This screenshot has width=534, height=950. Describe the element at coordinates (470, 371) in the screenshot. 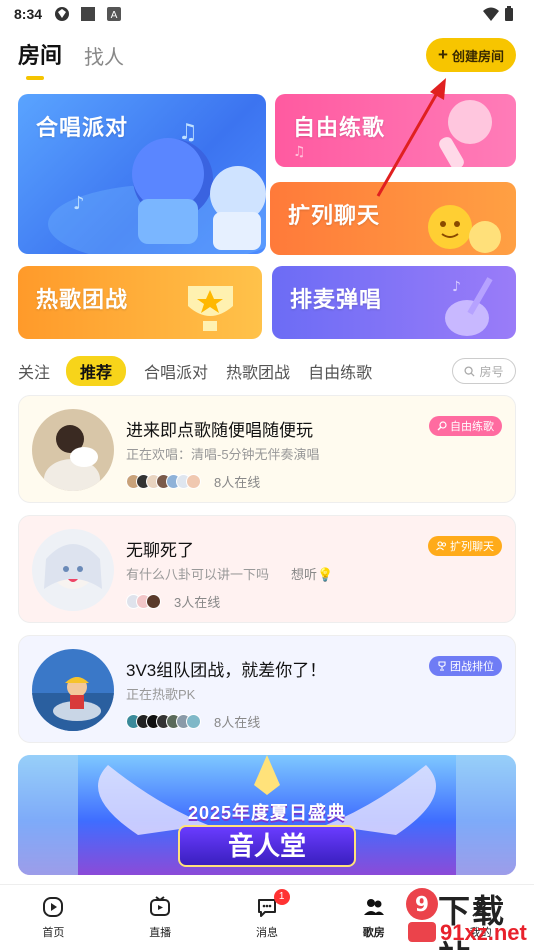

I see `search-icon` at that location.